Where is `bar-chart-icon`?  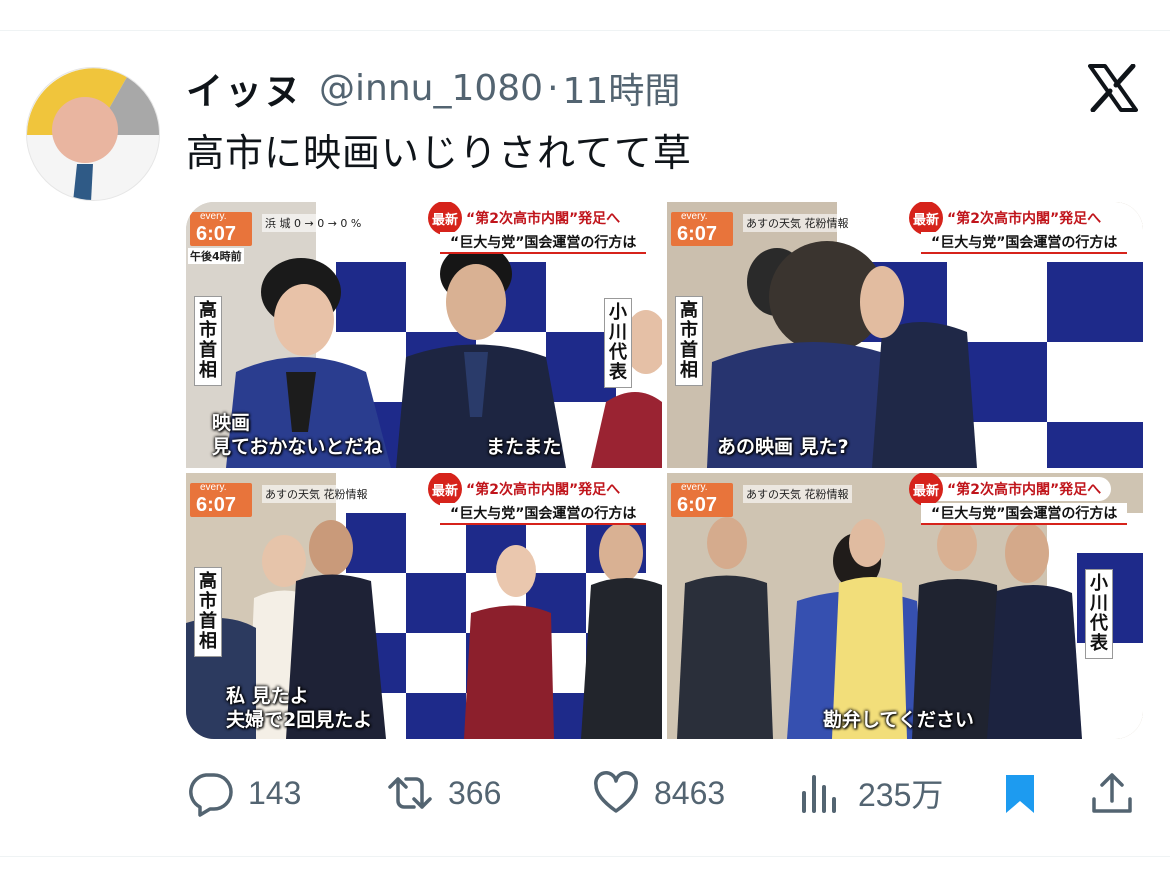
bar-chart-icon is located at coordinates (819, 794).